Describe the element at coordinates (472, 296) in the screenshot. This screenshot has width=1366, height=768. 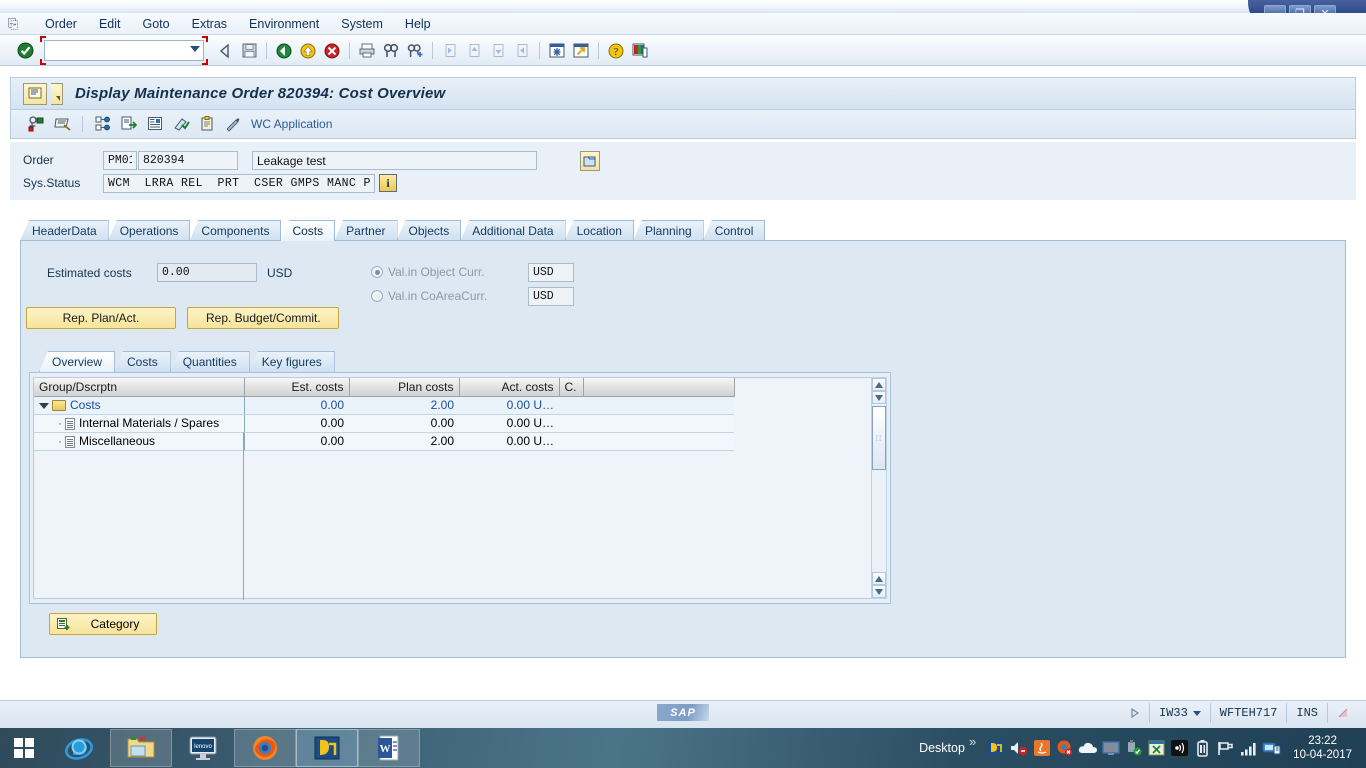
I see `valuation-coarea-currency-row: Val.in CoAreaCurr.` at that location.